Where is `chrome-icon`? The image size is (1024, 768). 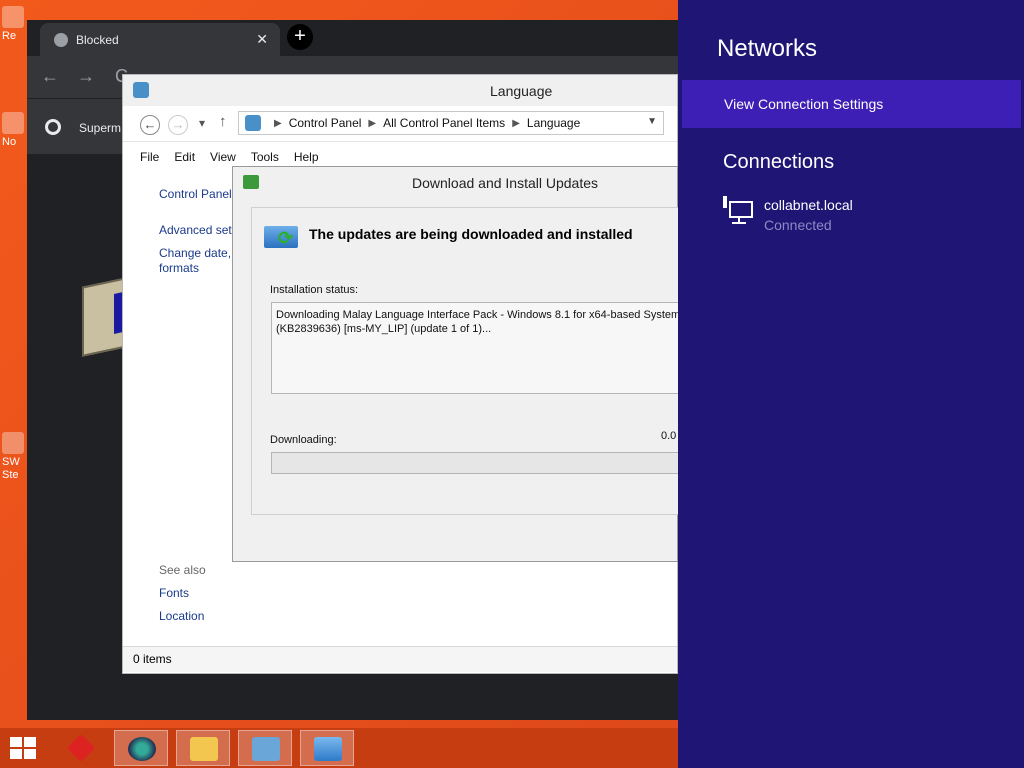
chrome-icon is located at coordinates (53, 127).